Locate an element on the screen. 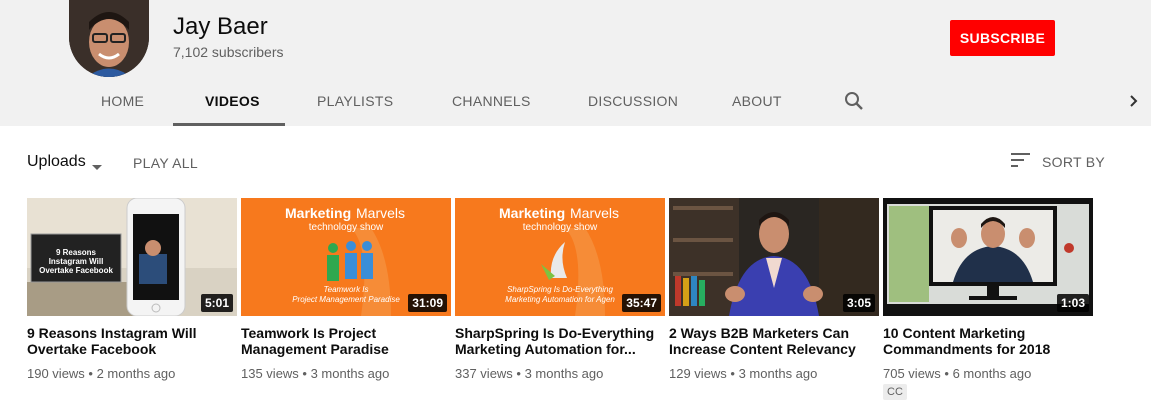 The image size is (1151, 407). duration-badge: 35:47 is located at coordinates (641, 303).